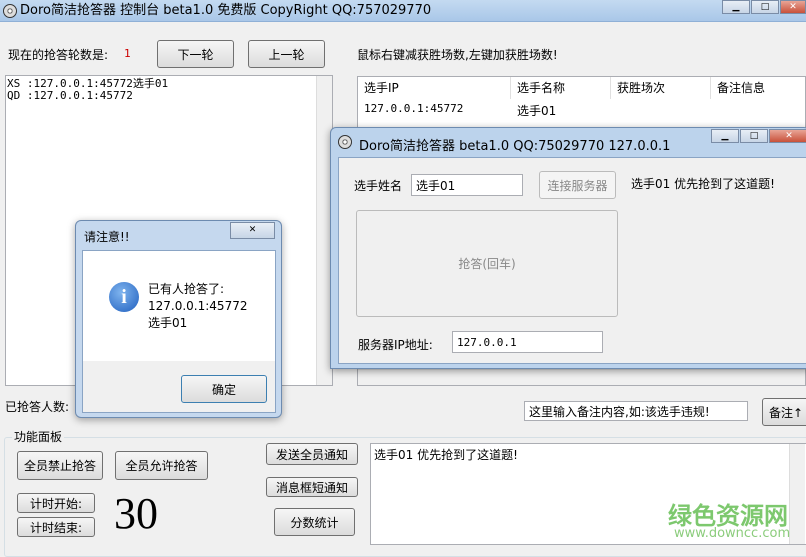 Image resolution: width=806 pixels, height=557 pixels. I want to click on dialog-ok-button: 确定, so click(224, 389).